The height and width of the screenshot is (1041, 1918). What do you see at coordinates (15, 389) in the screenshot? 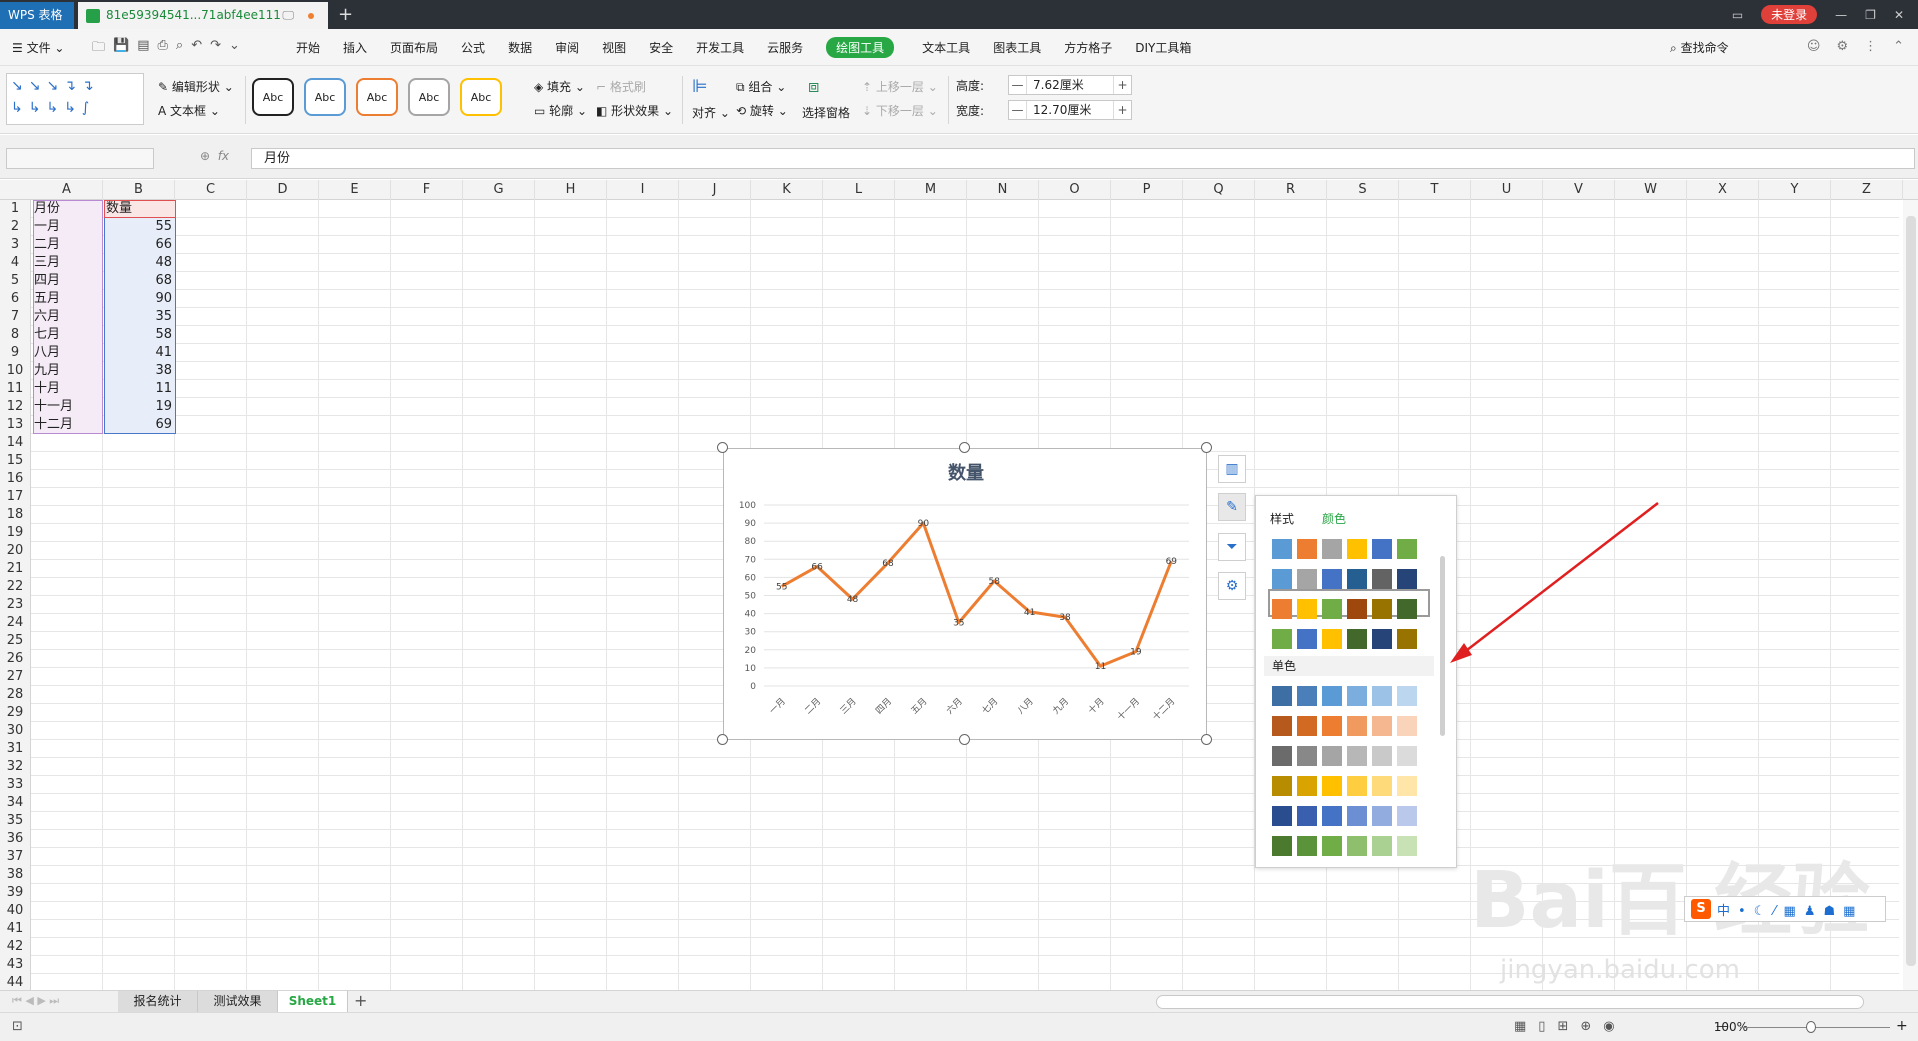
I see `row-header-11: 11` at bounding box center [15, 389].